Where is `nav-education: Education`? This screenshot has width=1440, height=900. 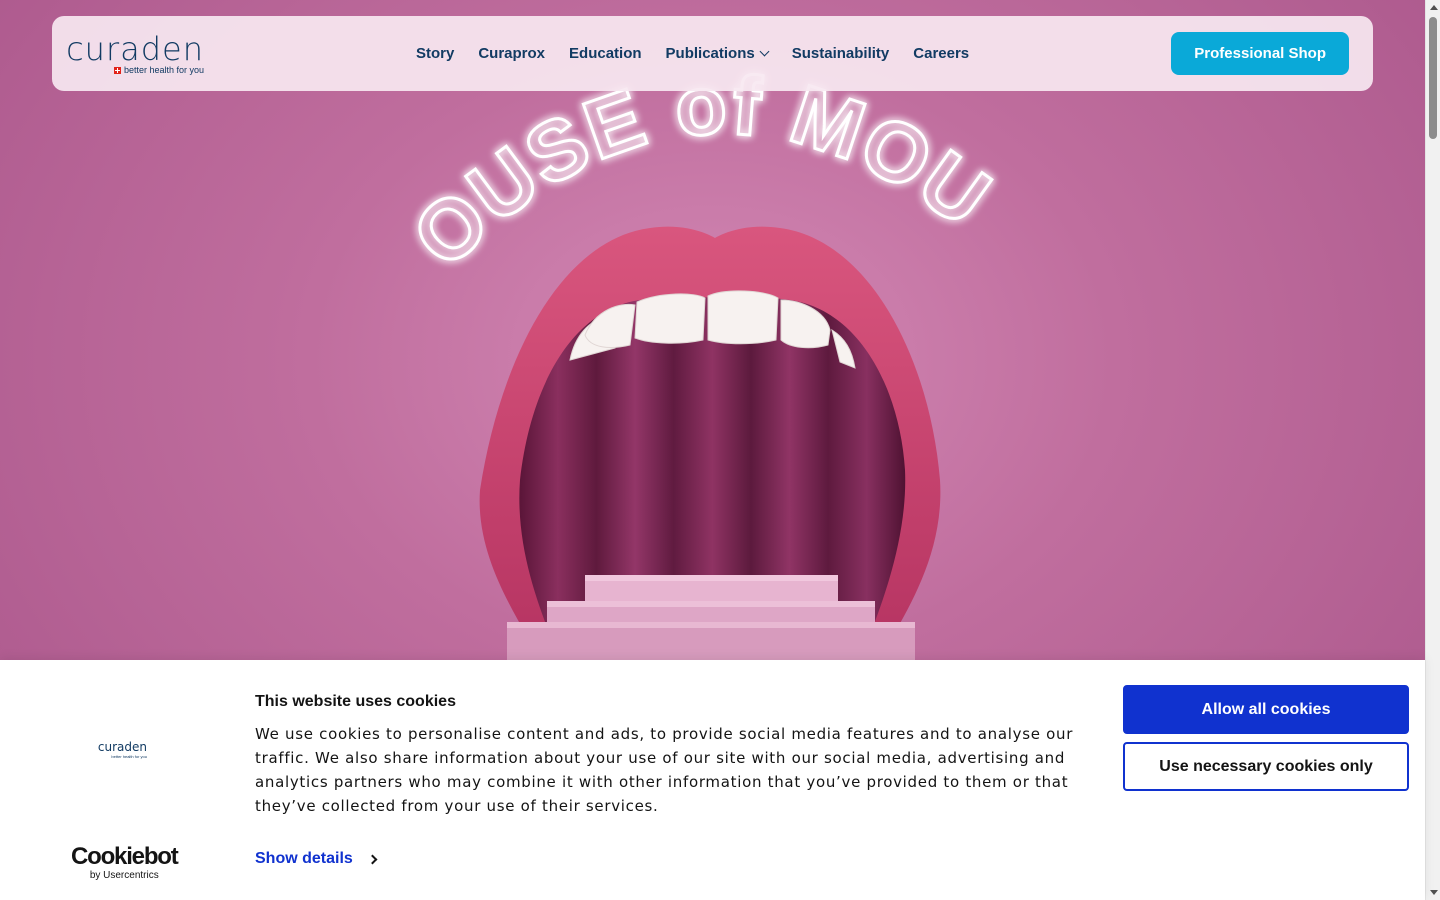 nav-education: Education is located at coordinates (605, 53).